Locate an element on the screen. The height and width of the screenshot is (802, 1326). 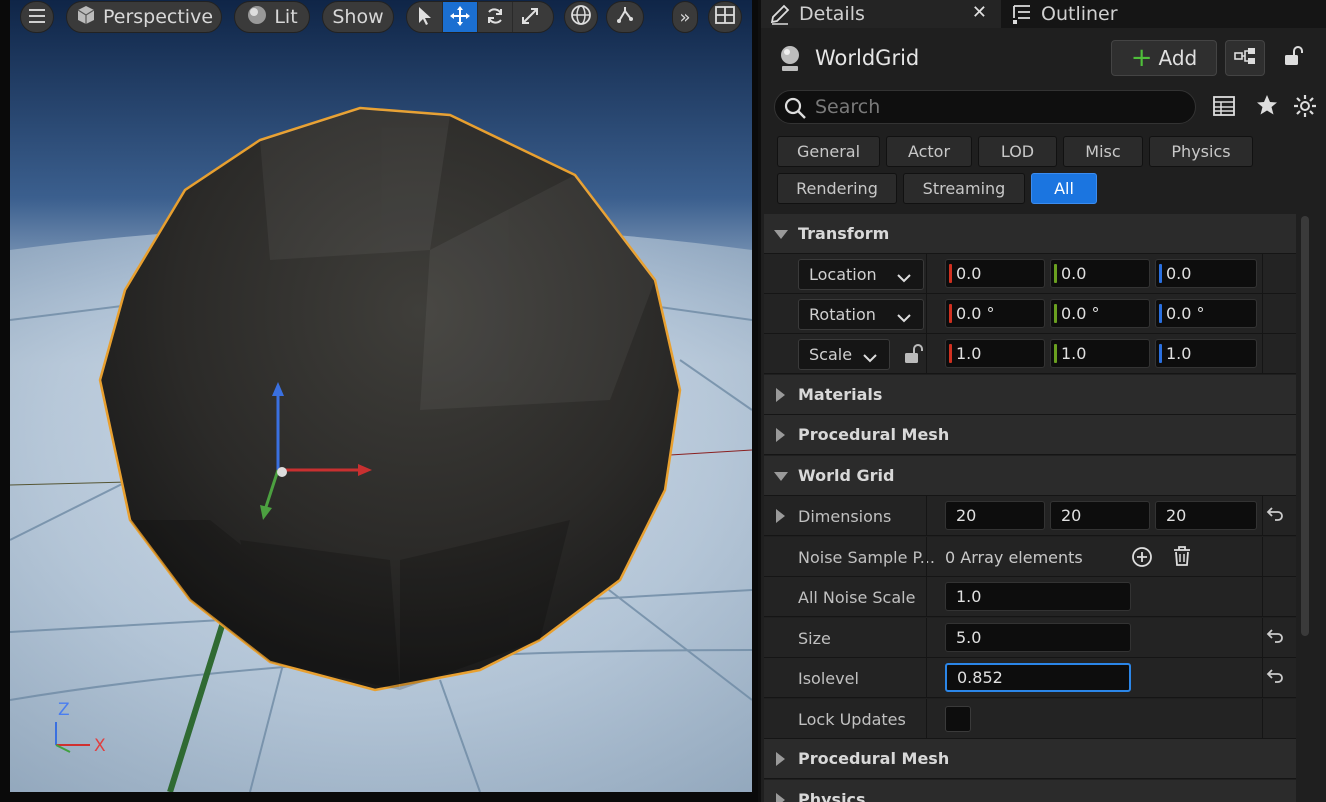
search-icon is located at coordinates (795, 110).